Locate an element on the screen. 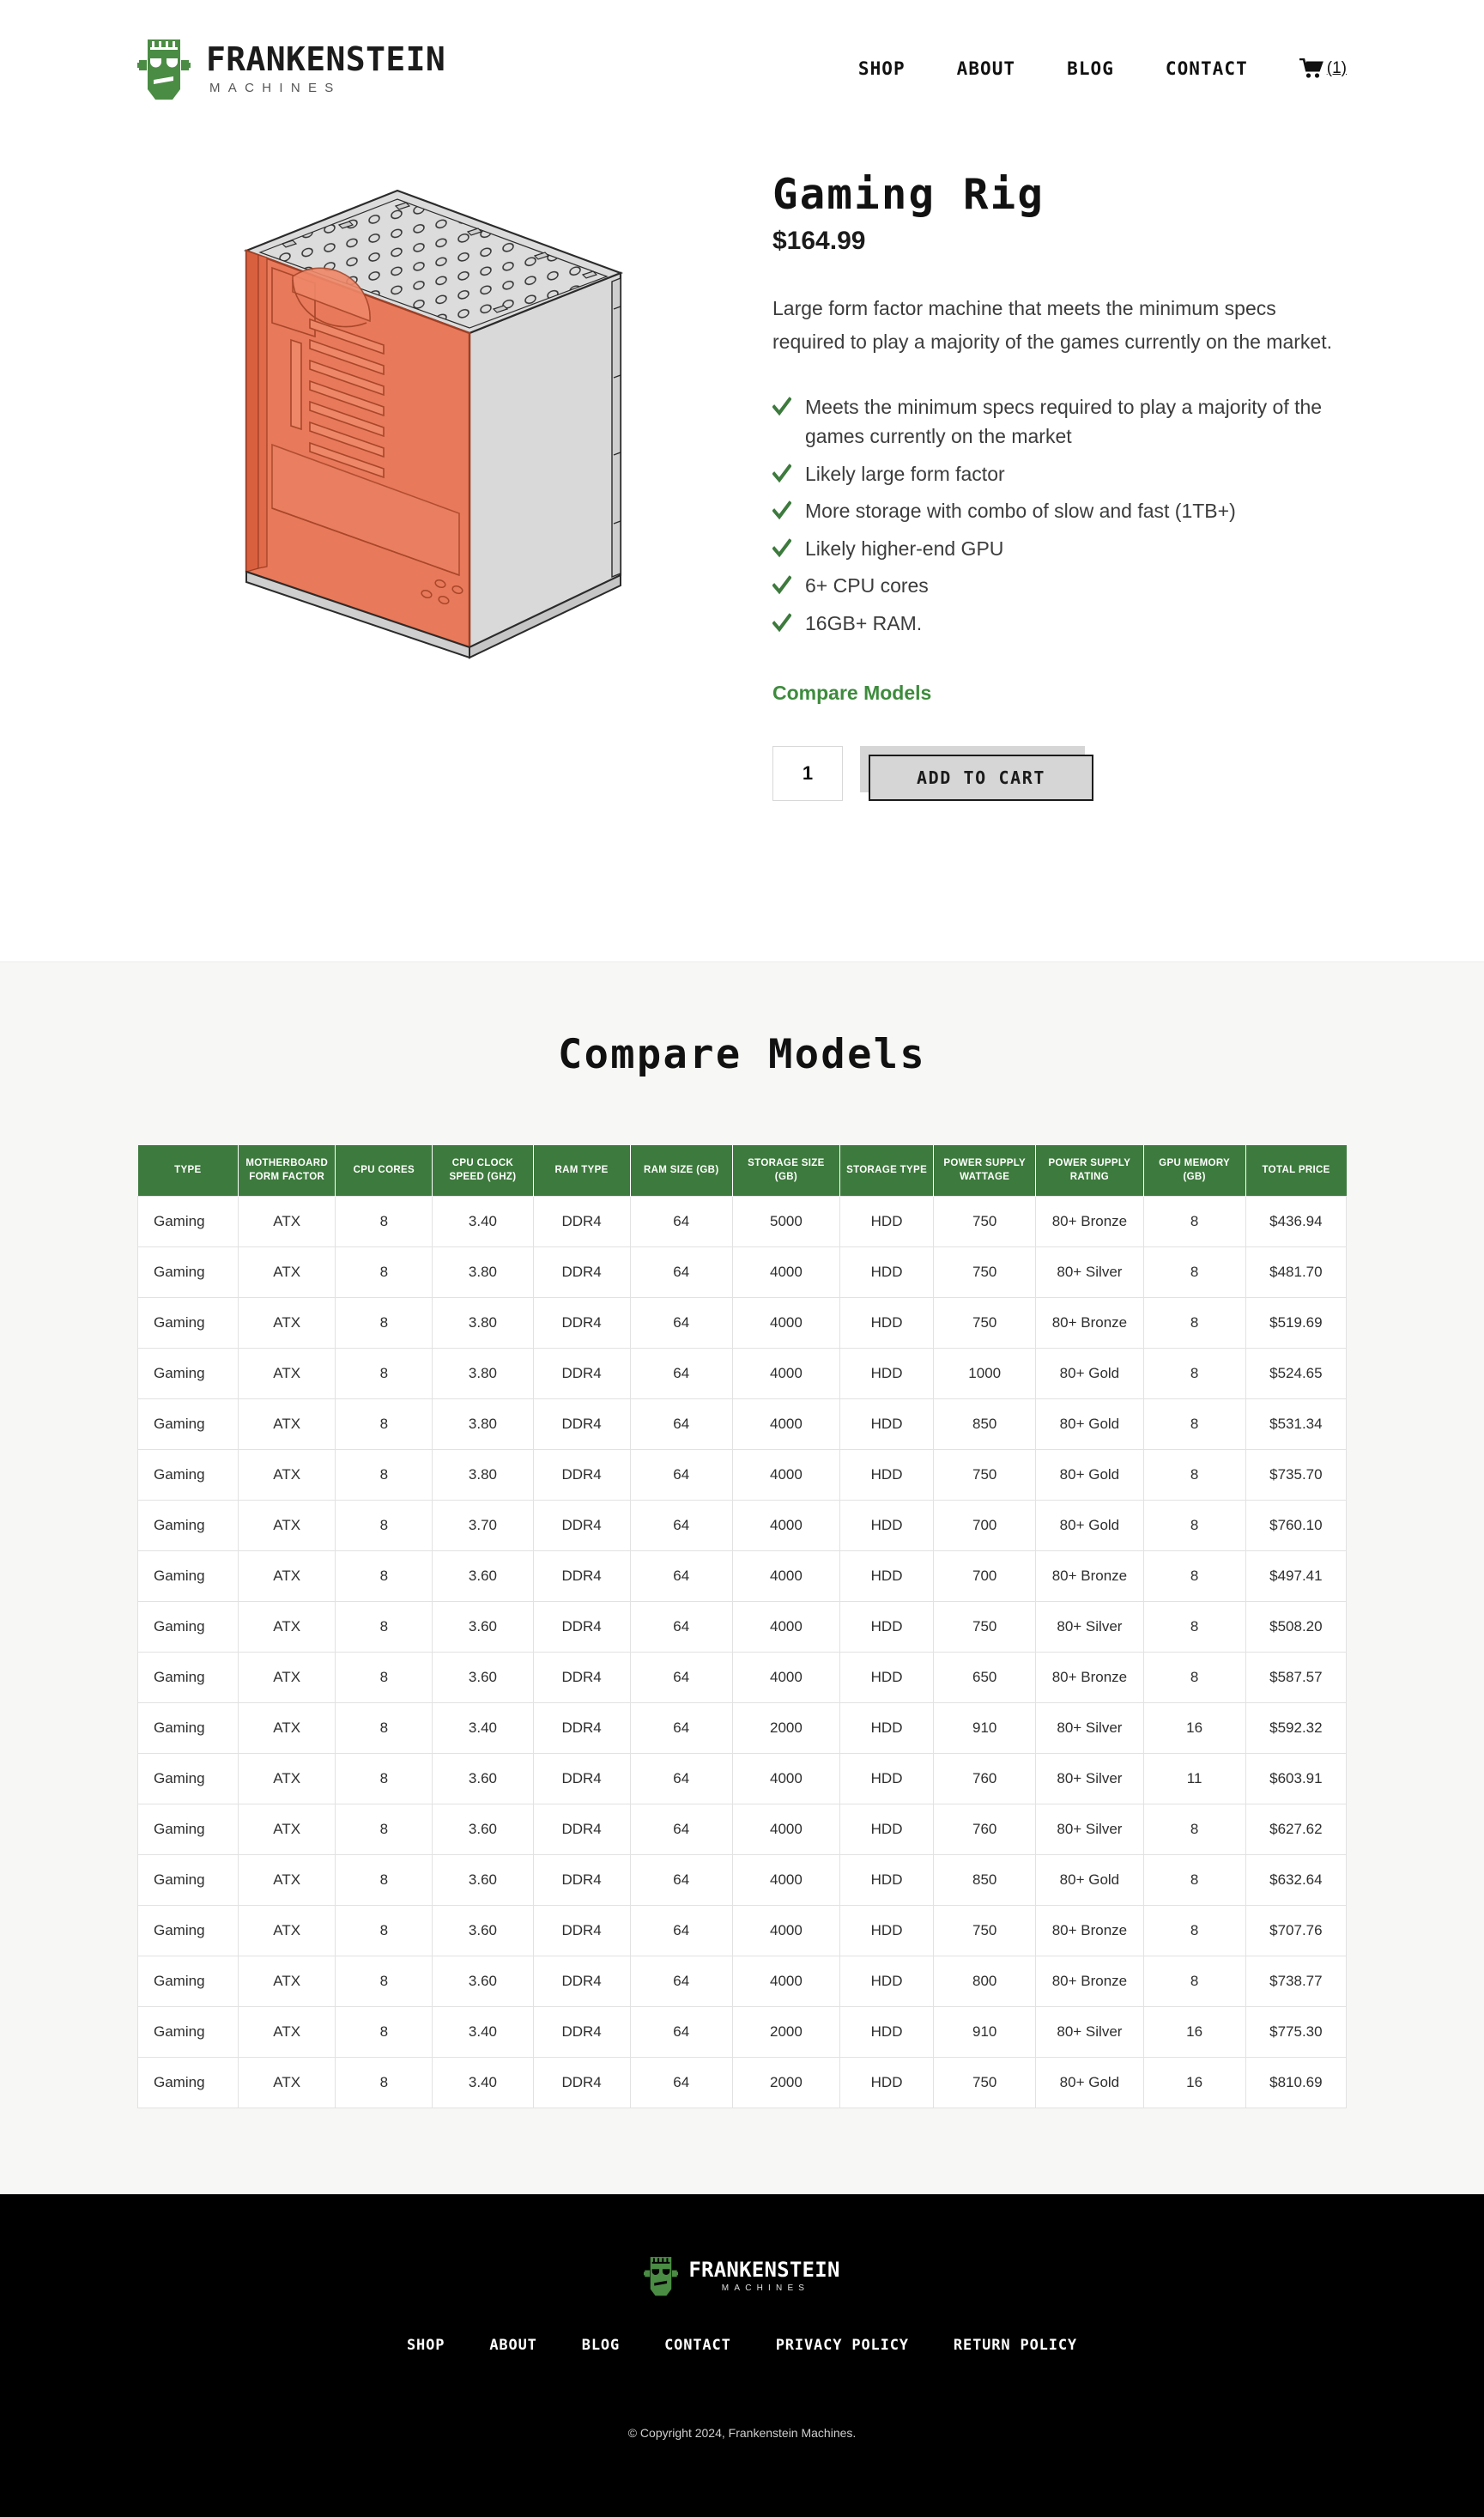 The height and width of the screenshot is (2517, 1484). footer-link-return-policy: RETURN POLICY is located at coordinates (1015, 2345).